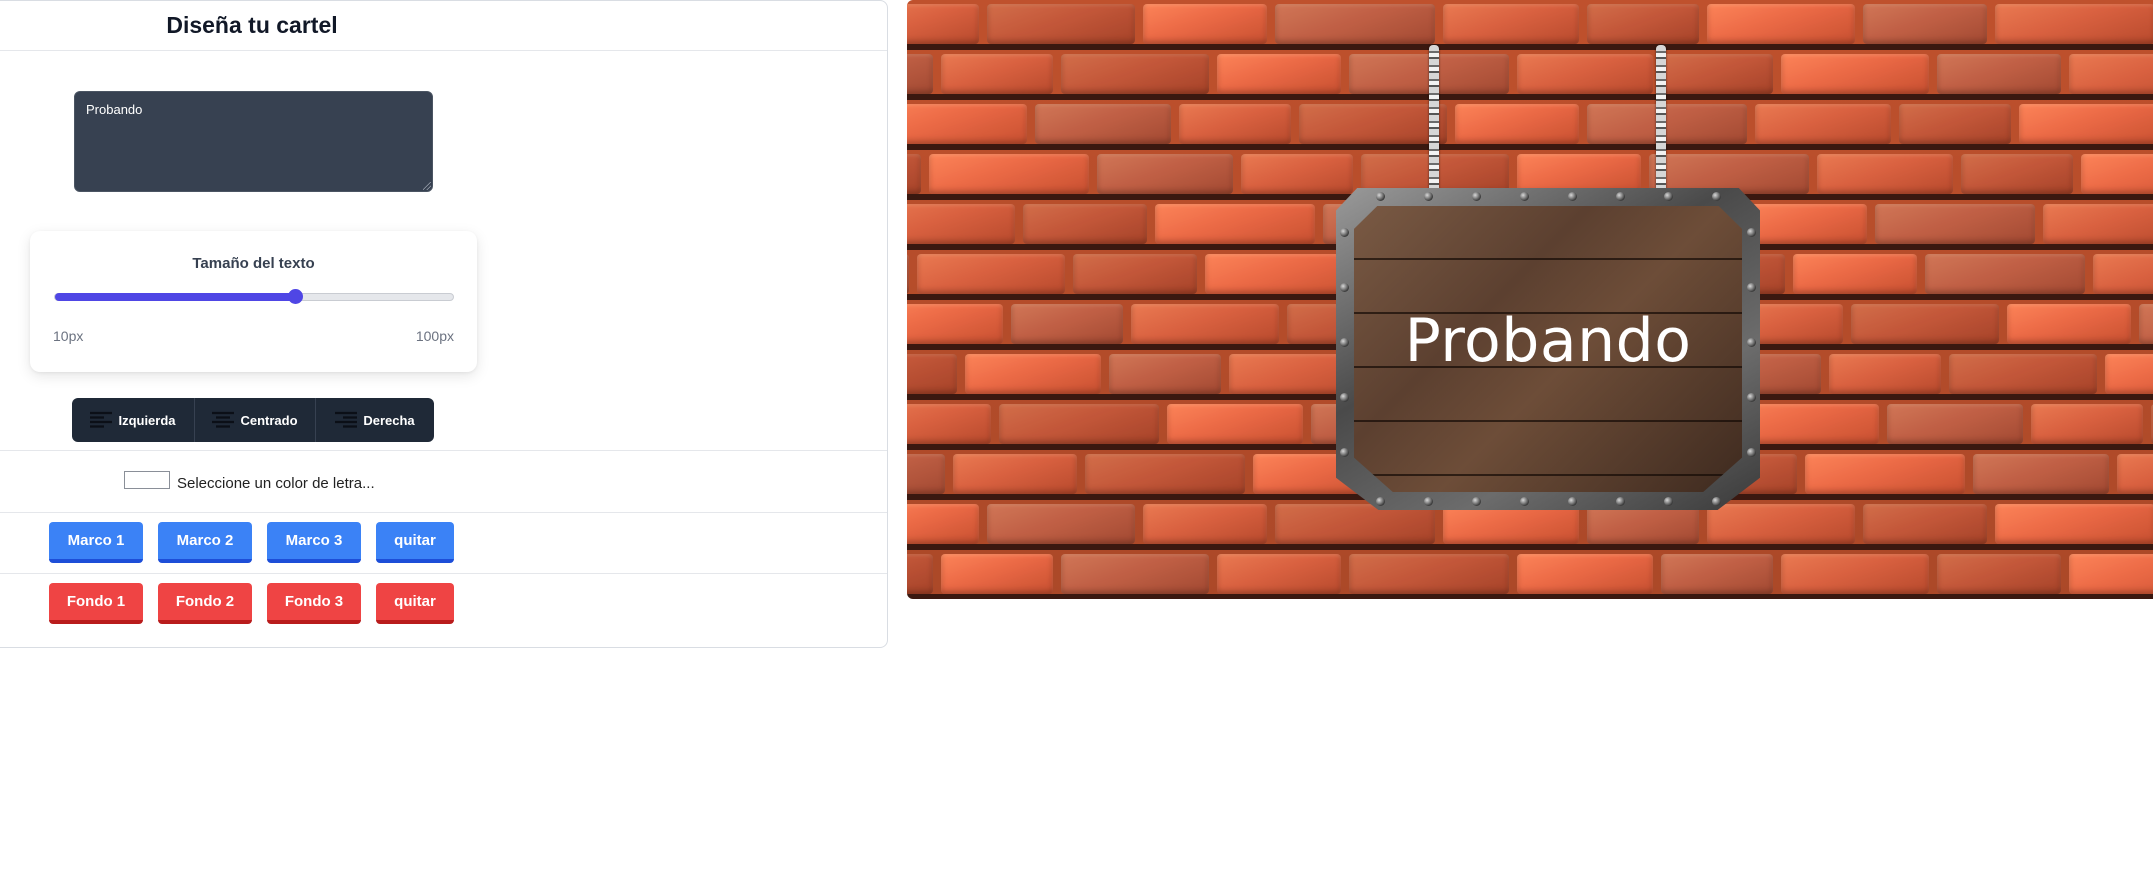  What do you see at coordinates (1548, 349) in the screenshot?
I see `sign-frame: Probando` at bounding box center [1548, 349].